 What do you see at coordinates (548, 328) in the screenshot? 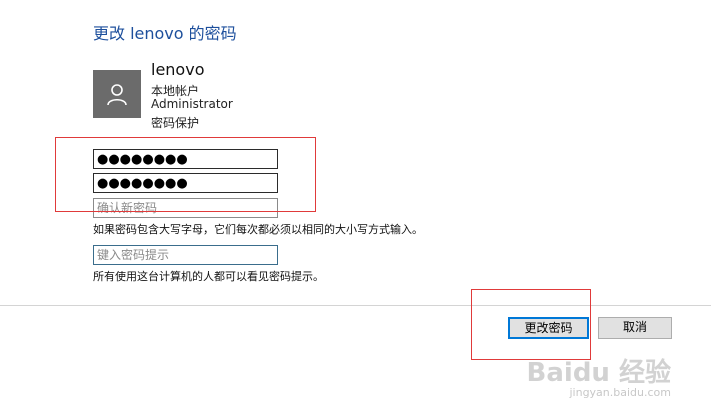
I see `change-password-button: 更改密码` at bounding box center [548, 328].